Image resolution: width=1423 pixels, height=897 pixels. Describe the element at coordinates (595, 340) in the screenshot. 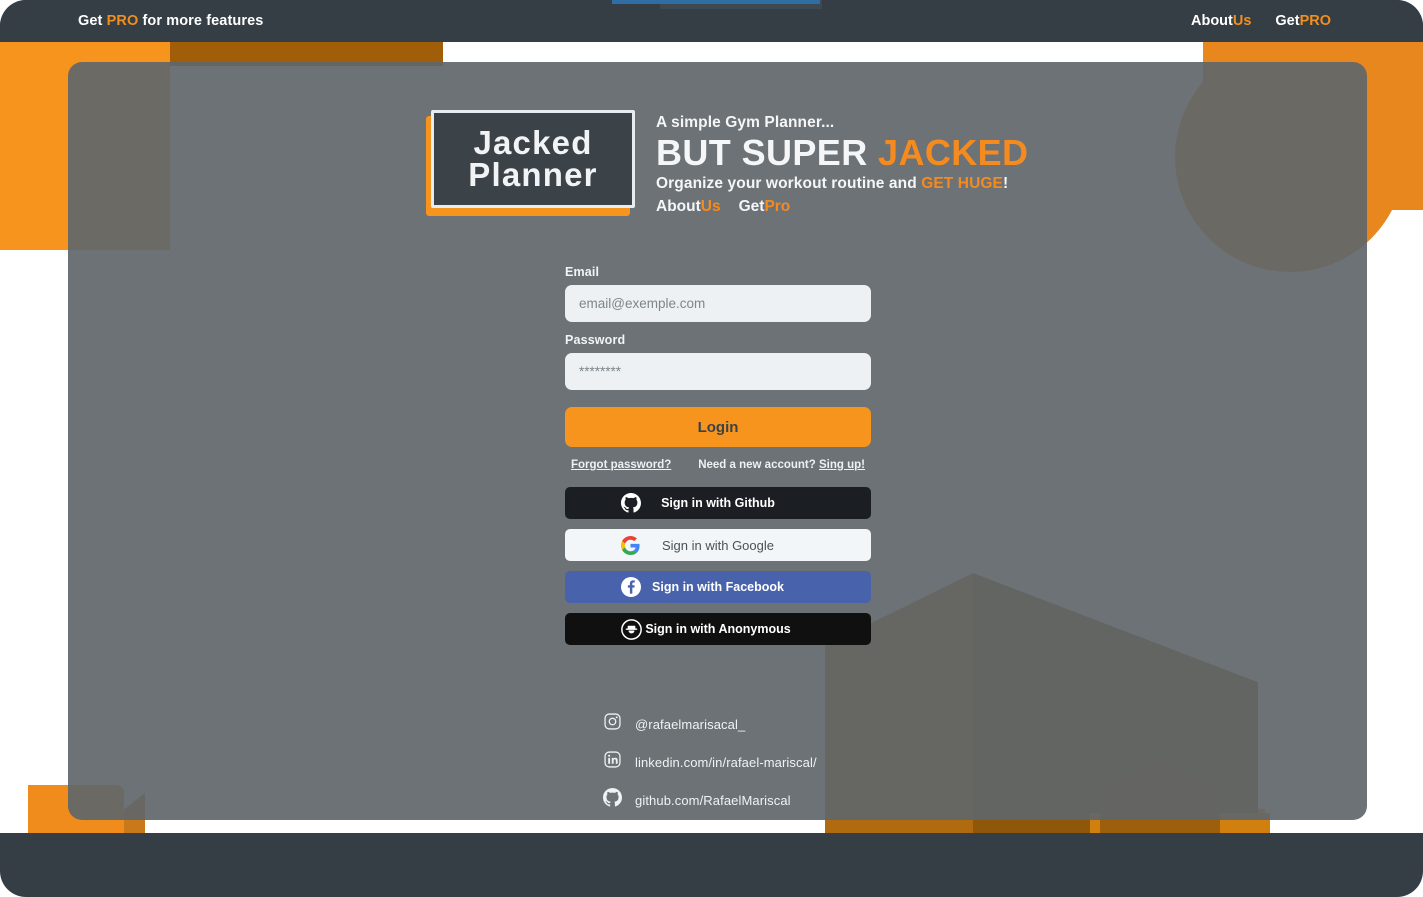

I see `password-label: Password` at that location.